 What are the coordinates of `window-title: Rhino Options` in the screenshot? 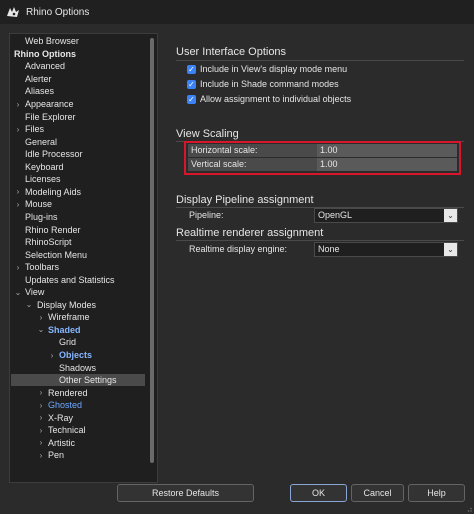 It's located at (58, 12).